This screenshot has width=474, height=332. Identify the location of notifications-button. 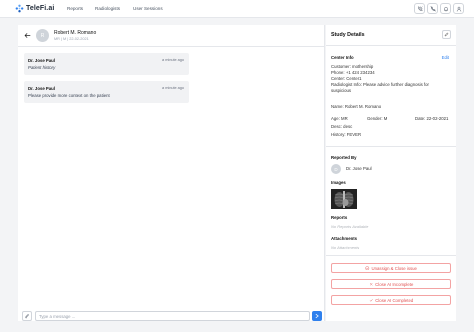
(445, 8).